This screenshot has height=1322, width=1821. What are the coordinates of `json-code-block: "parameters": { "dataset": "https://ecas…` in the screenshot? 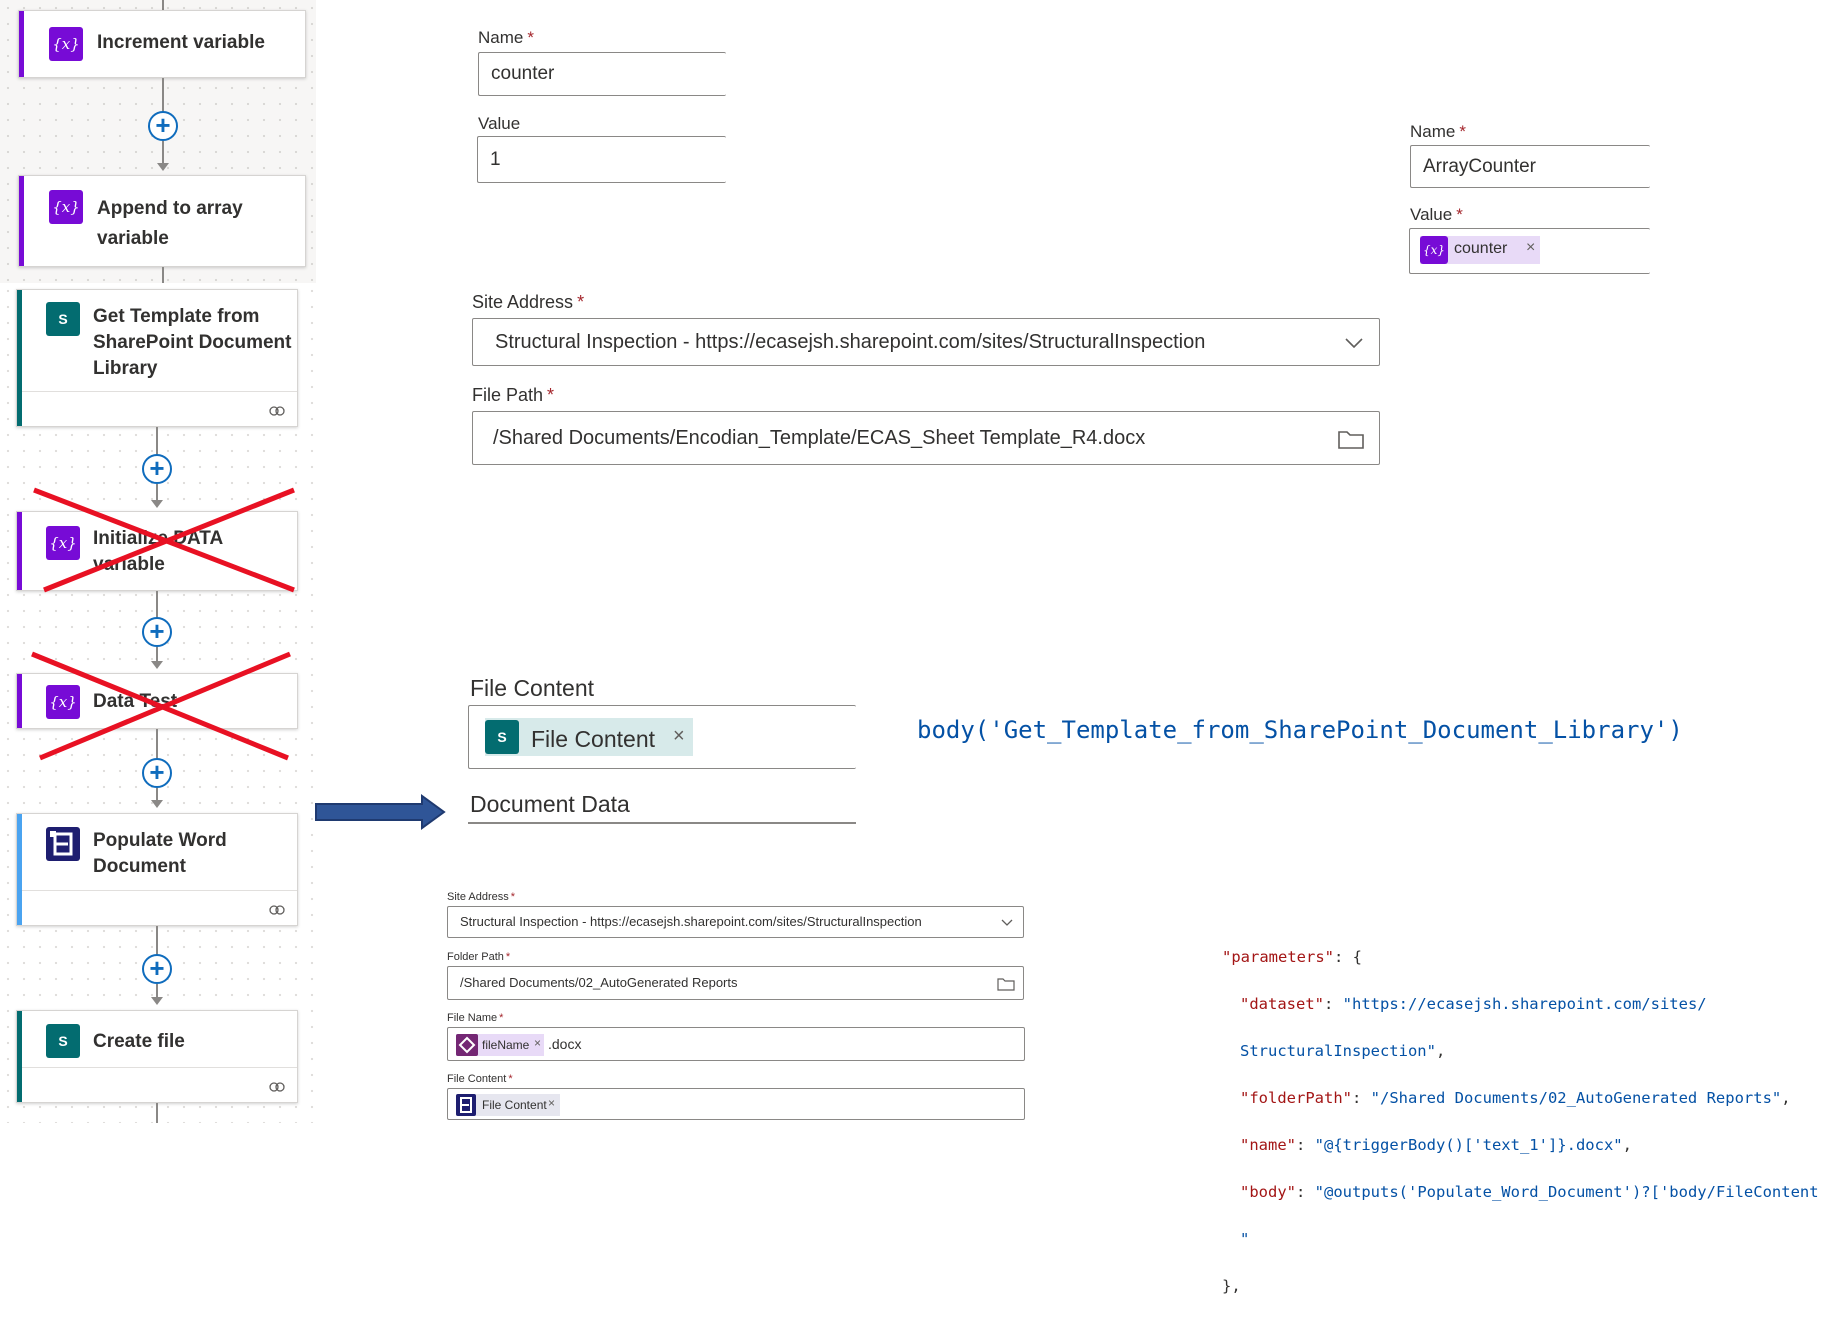 It's located at (1521, 1122).